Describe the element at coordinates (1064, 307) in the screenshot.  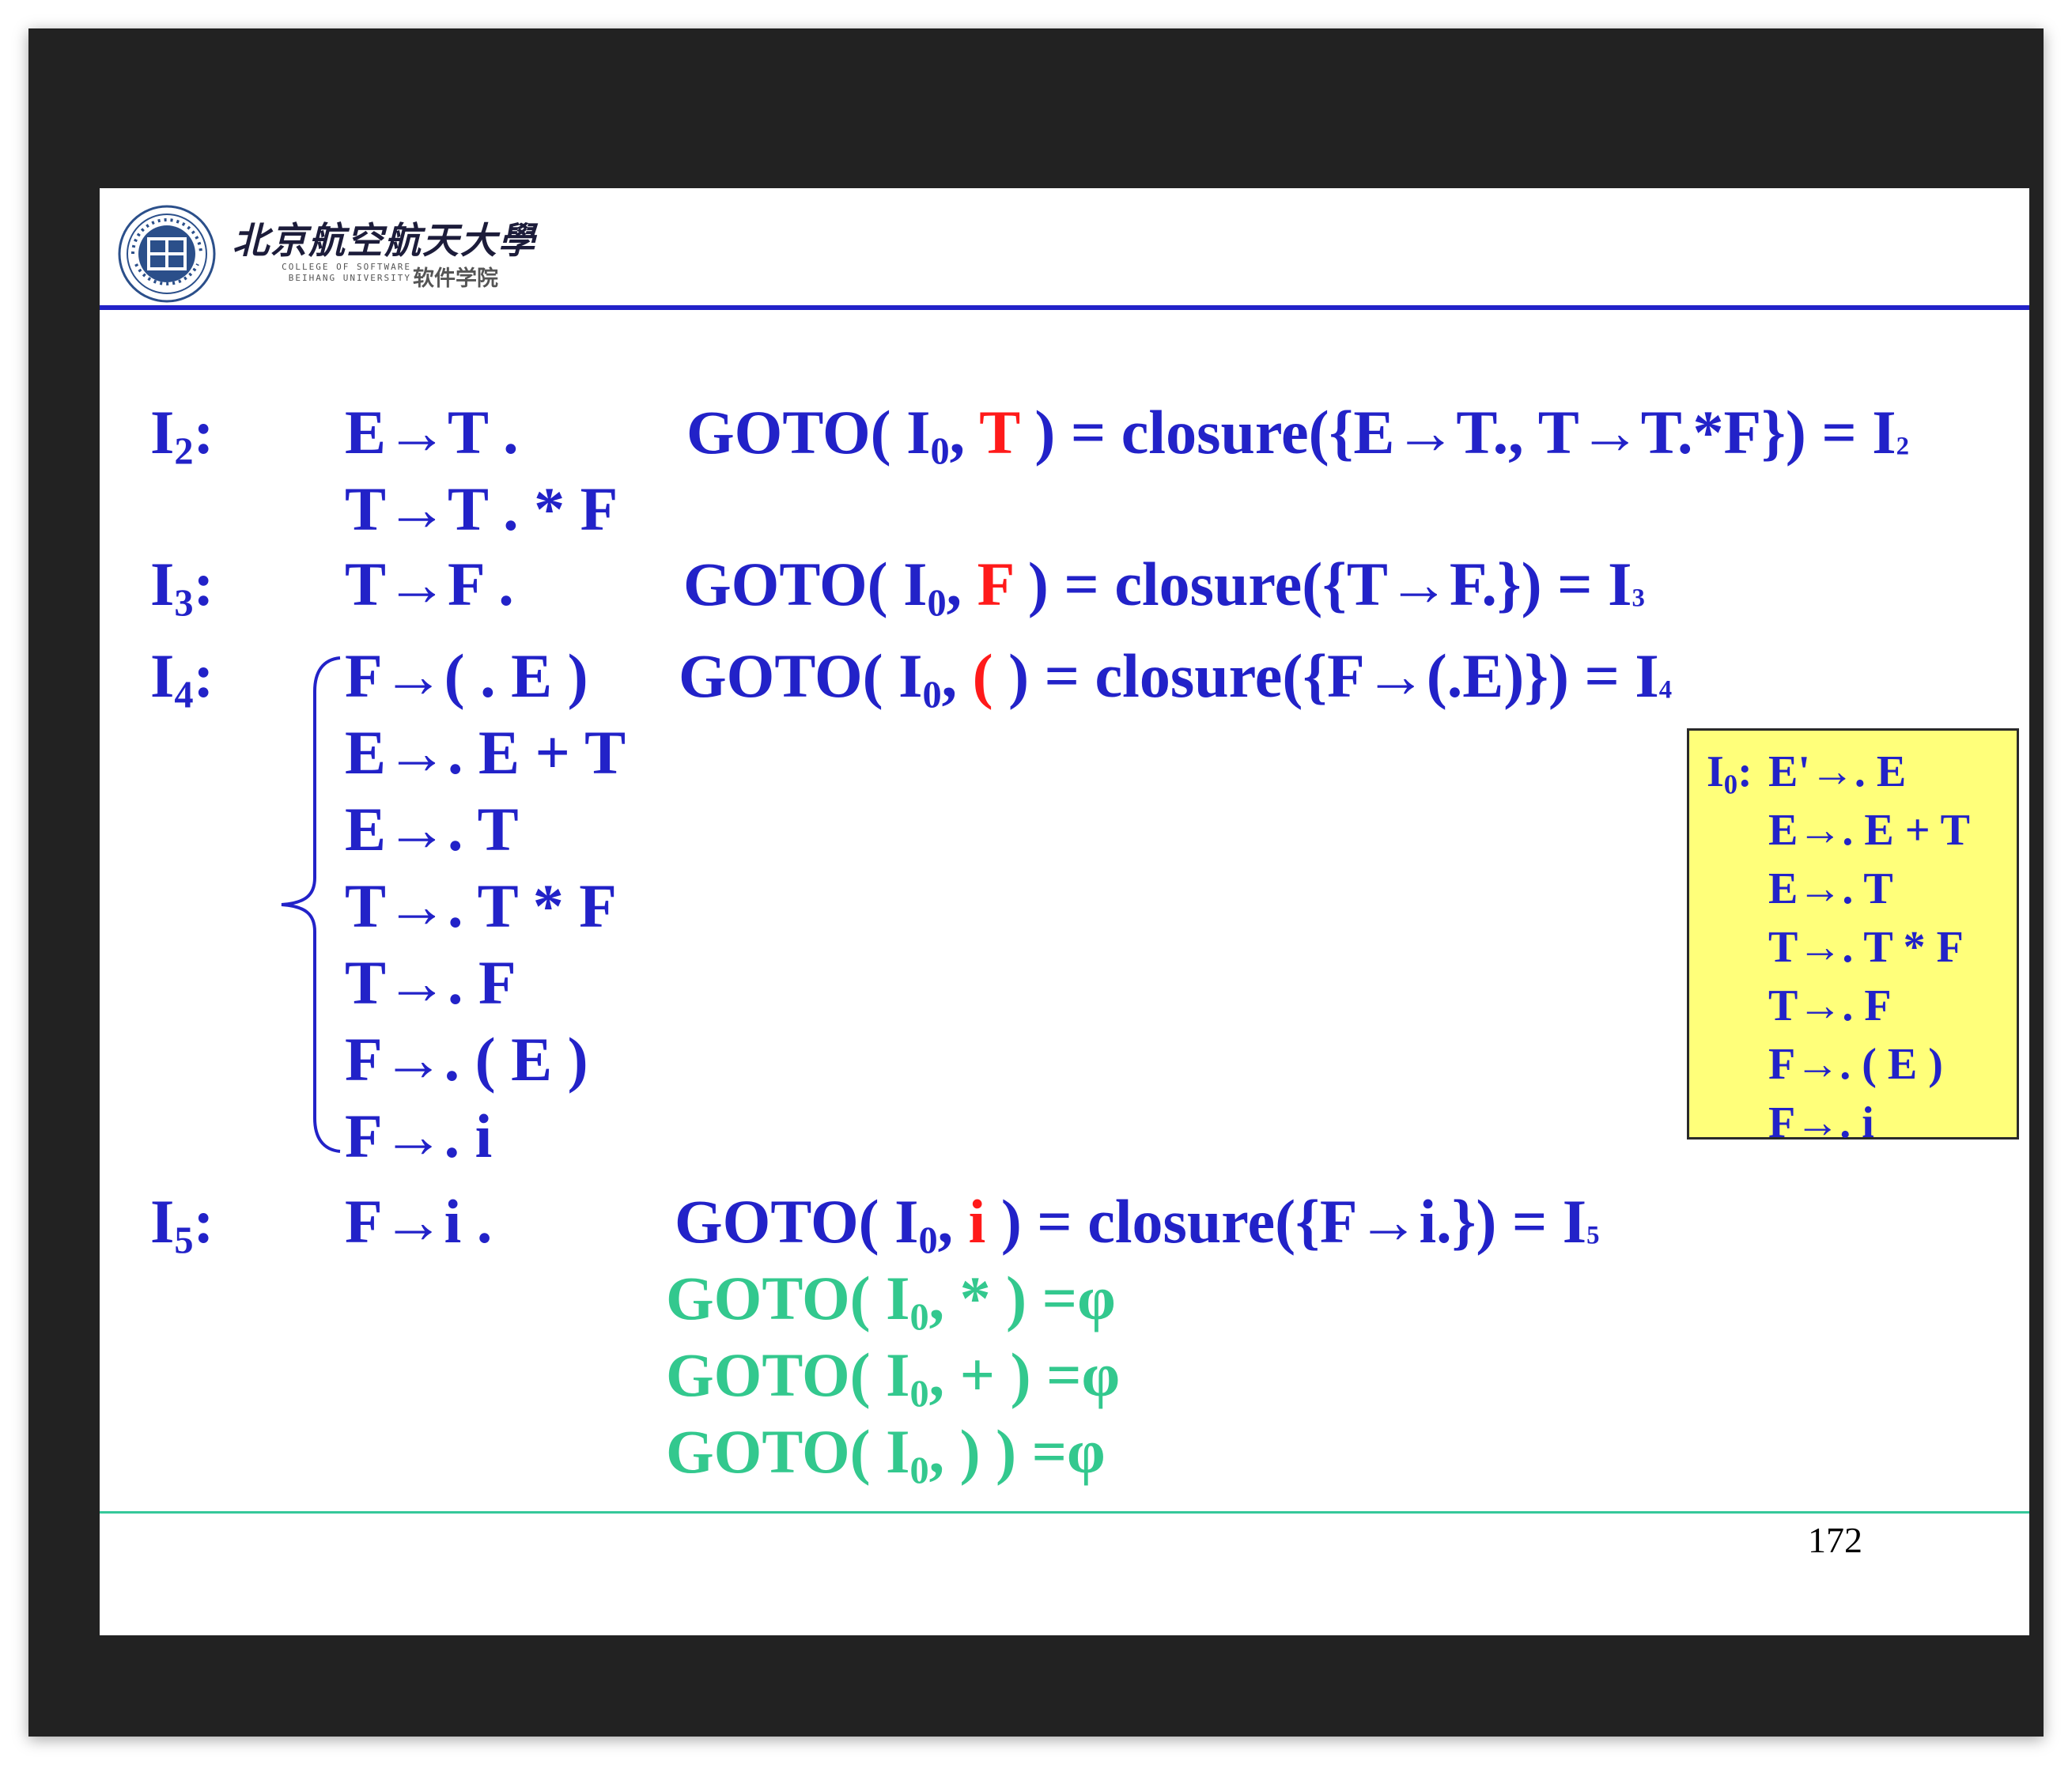
I see `header-divider` at that location.